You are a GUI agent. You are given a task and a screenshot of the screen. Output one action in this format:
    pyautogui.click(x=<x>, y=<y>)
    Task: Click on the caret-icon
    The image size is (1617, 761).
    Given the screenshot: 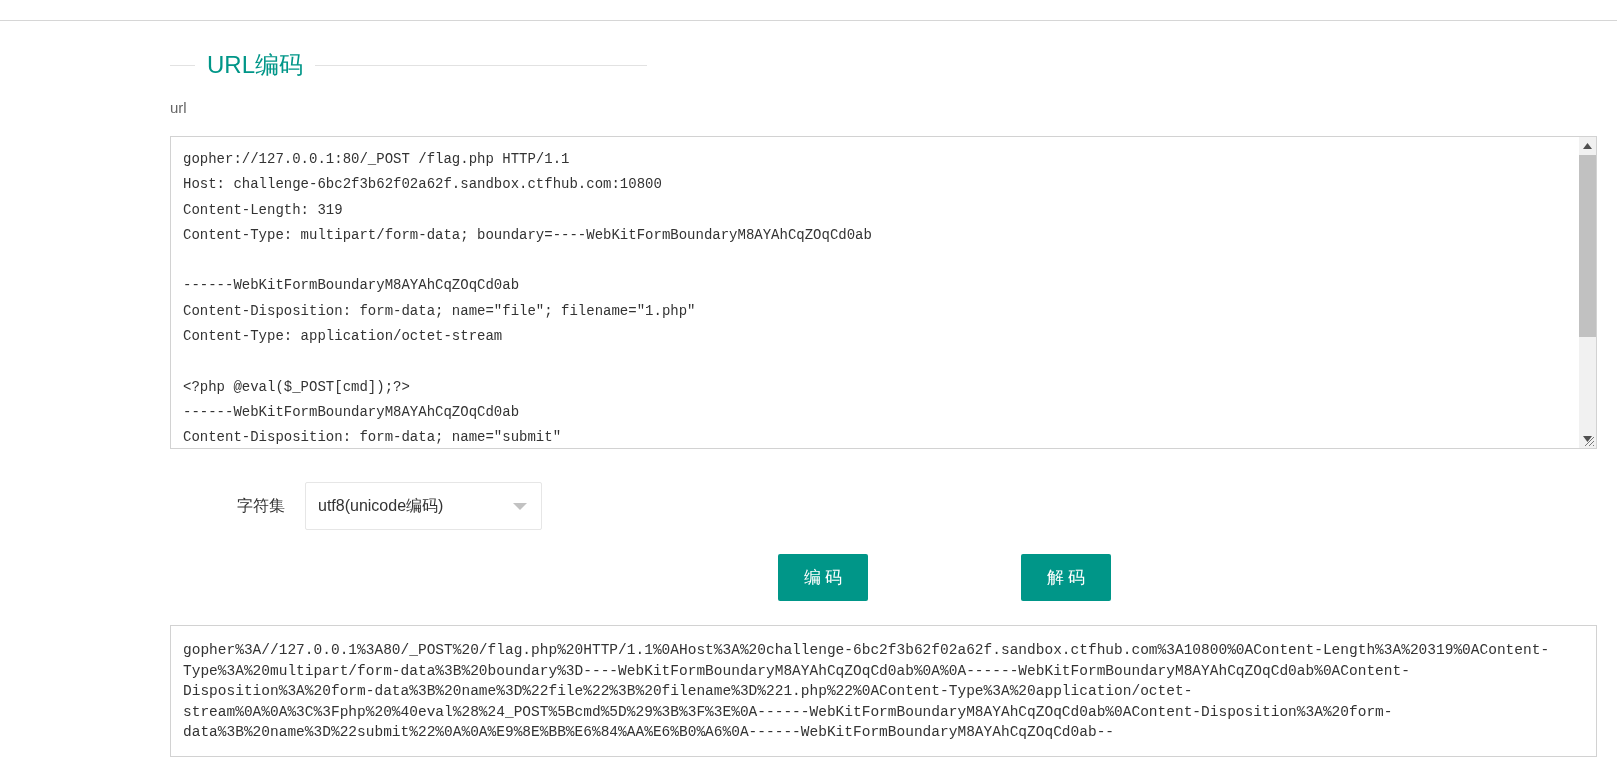 What is the action you would take?
    pyautogui.click(x=520, y=506)
    